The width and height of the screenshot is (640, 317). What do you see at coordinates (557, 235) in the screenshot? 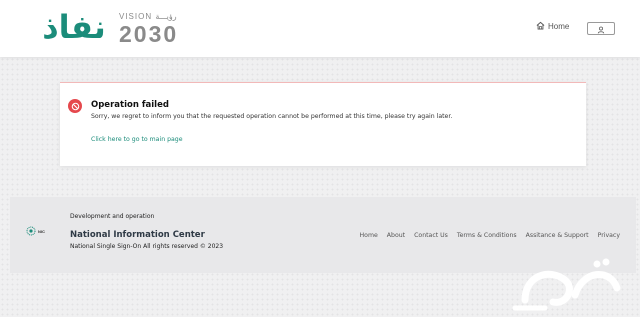
I see `footer-link-support: Assitance & Support` at bounding box center [557, 235].